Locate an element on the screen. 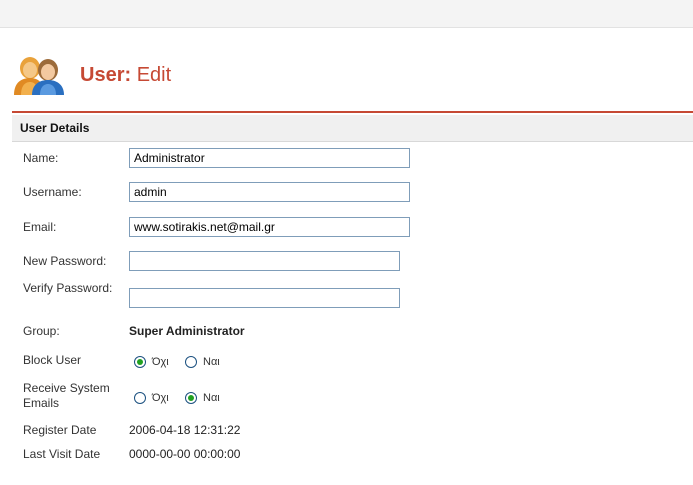  block-user-no-radio is located at coordinates (140, 362).